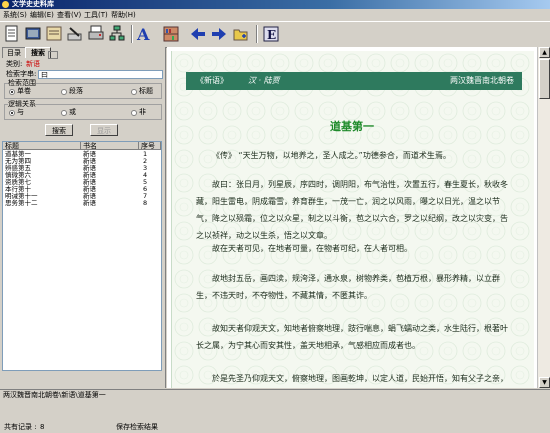  Describe the element at coordinates (89, 203) in the screenshot. I see `row-book: 新语` at that location.